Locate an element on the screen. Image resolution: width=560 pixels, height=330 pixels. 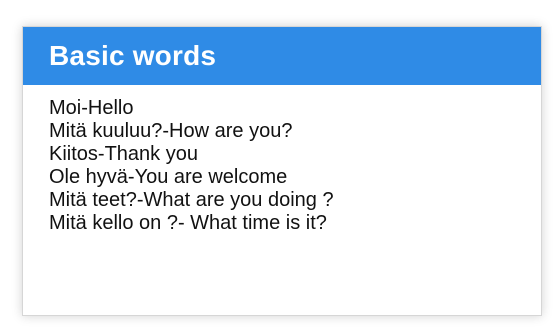
word-line-4: Ole hyvä-You are welcome is located at coordinates (168, 177).